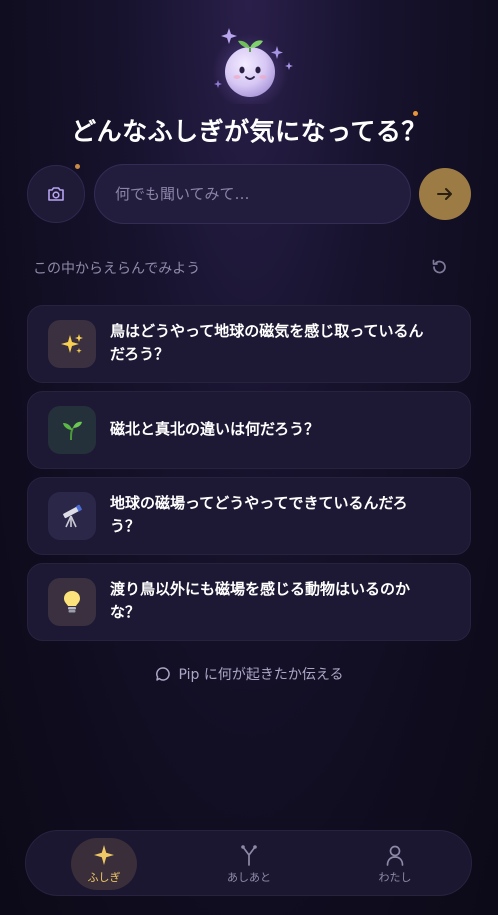 The height and width of the screenshot is (915, 498). I want to click on suggestion-text: 地球の磁場ってどうやってできているんだろ, so click(259, 503).